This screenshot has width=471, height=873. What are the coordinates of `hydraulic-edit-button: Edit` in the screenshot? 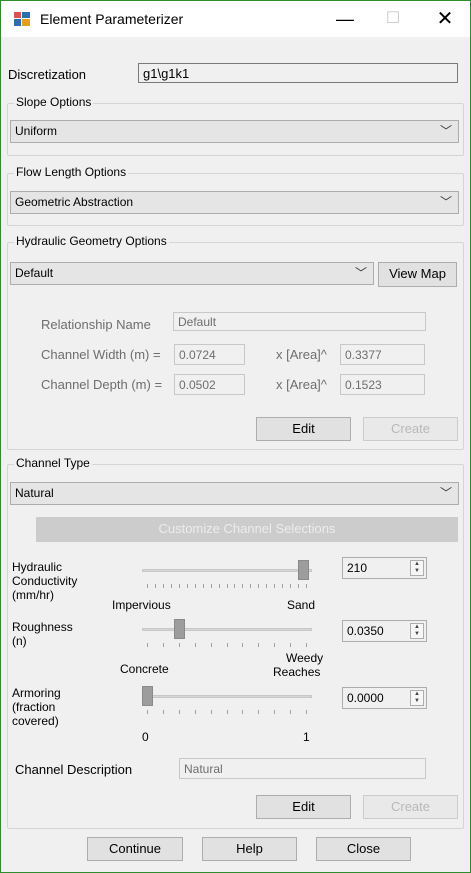 It's located at (303, 429).